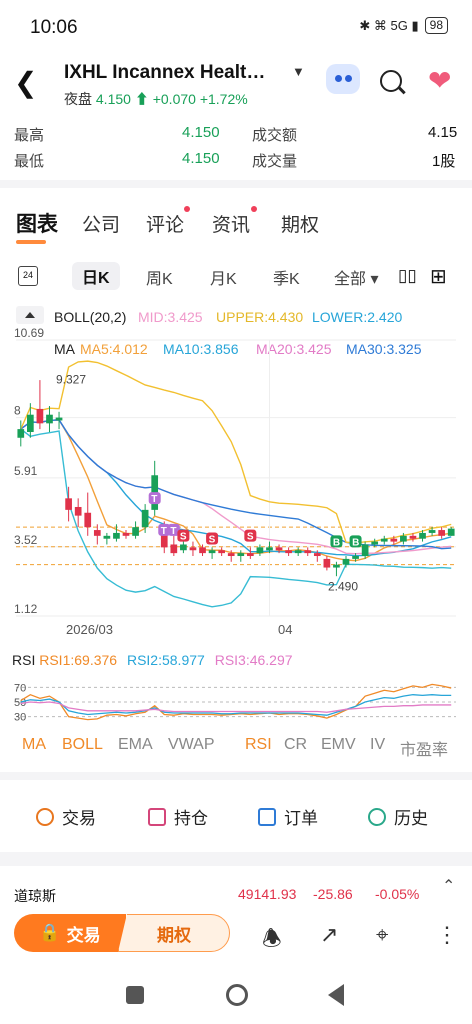  I want to click on back-button, so click(336, 995).